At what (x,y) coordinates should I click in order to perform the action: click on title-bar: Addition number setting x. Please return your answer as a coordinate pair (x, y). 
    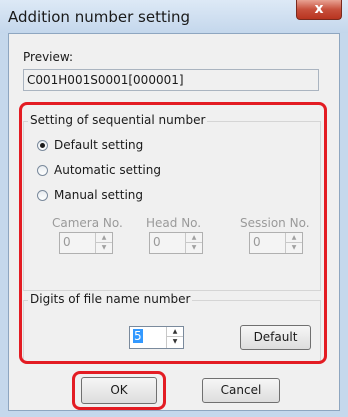
    Looking at the image, I should click on (174, 16).